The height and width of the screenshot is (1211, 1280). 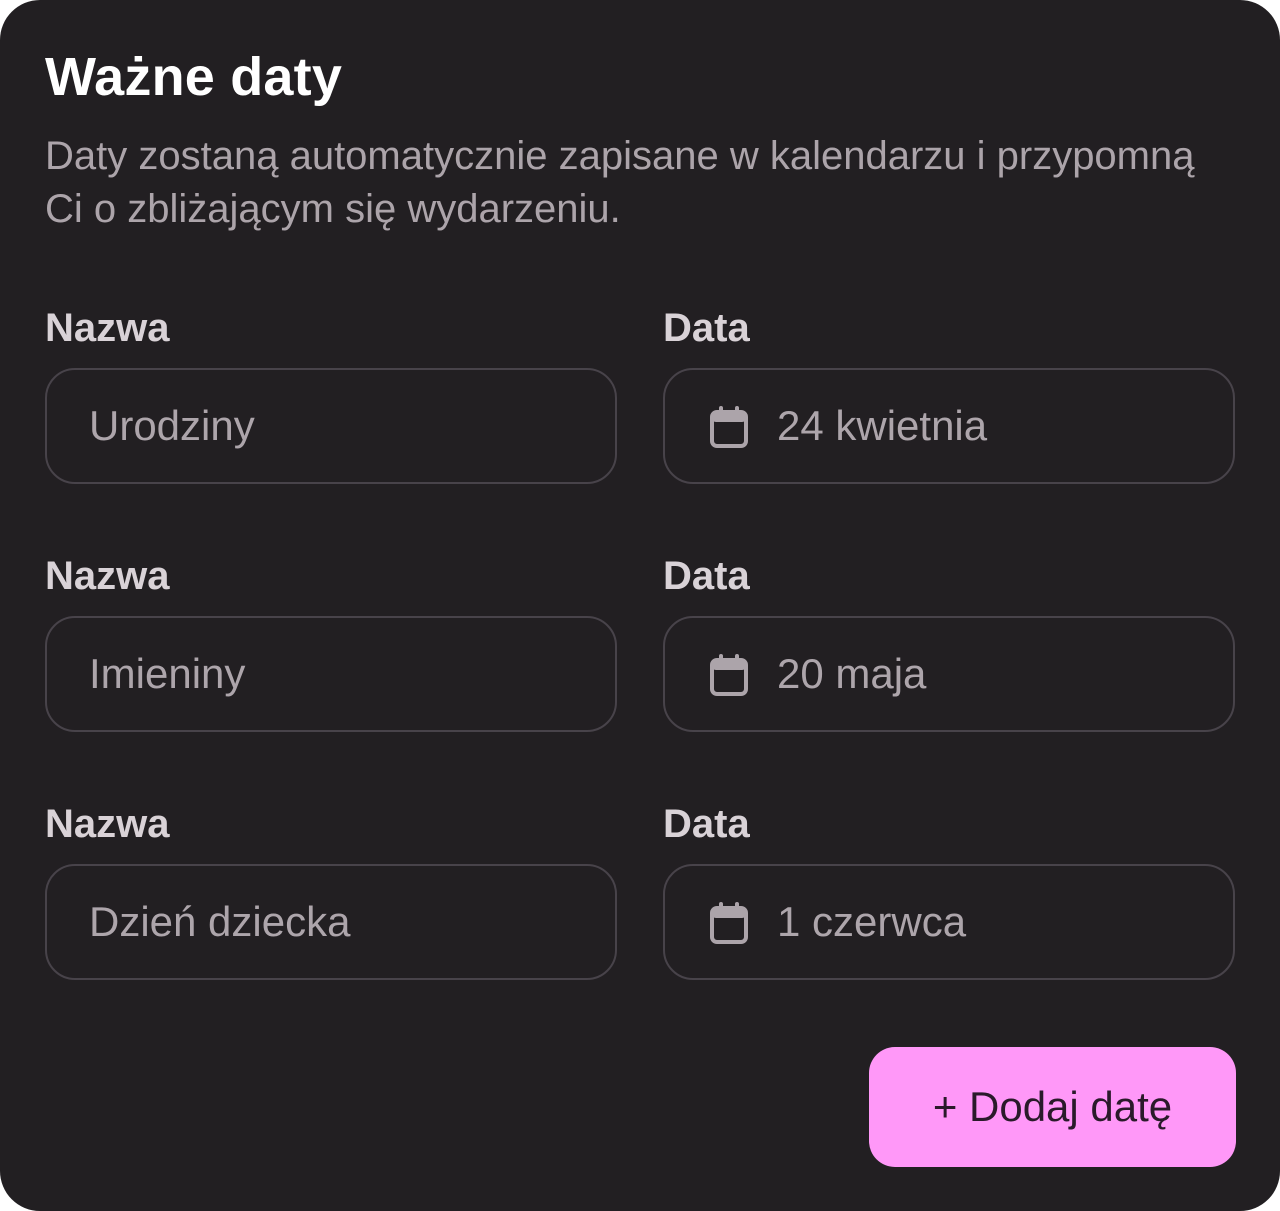 I want to click on date-picker-input: 20 maja, so click(x=949, y=674).